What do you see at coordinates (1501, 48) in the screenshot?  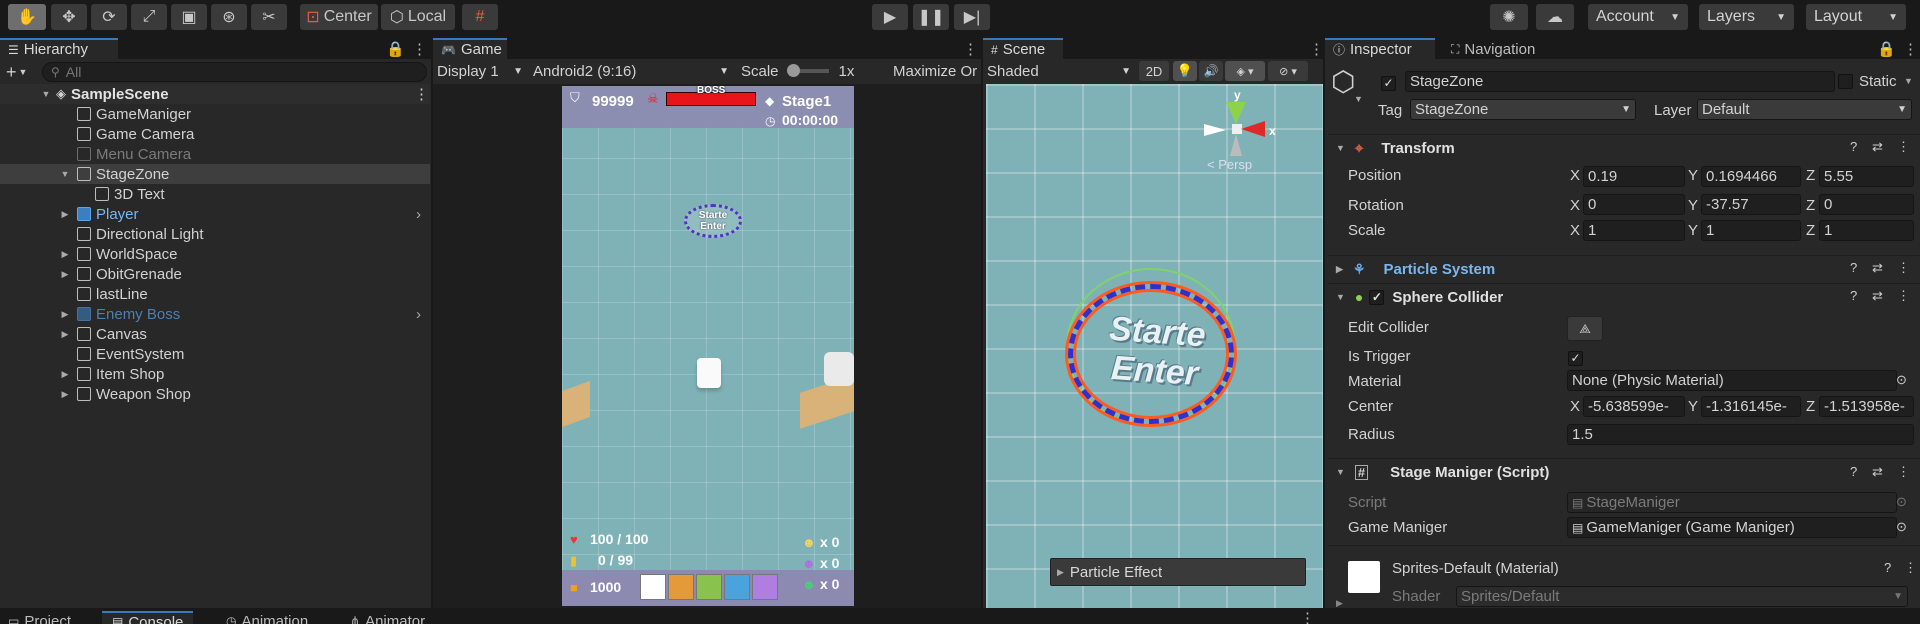 I see `tab-navigation: ⛶ Navigation` at bounding box center [1501, 48].